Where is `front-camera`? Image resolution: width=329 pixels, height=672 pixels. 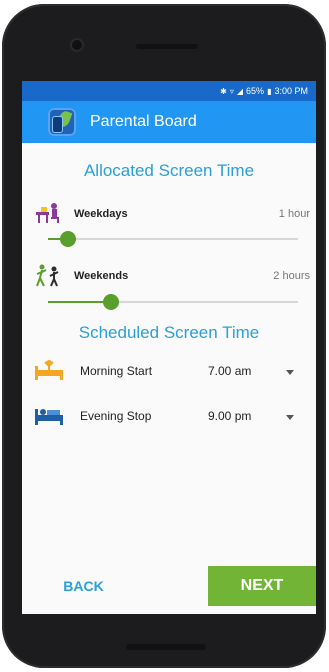
front-camera is located at coordinates (77, 45).